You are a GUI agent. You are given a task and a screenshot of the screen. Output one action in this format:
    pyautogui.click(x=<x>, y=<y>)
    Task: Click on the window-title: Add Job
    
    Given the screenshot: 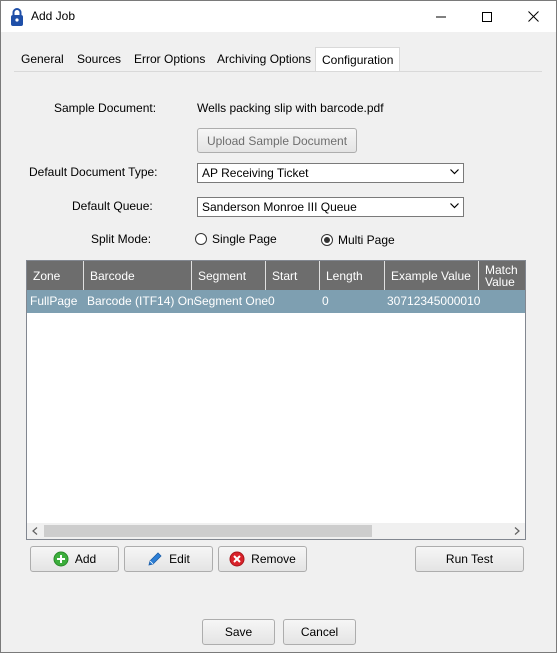 What is the action you would take?
    pyautogui.click(x=53, y=16)
    